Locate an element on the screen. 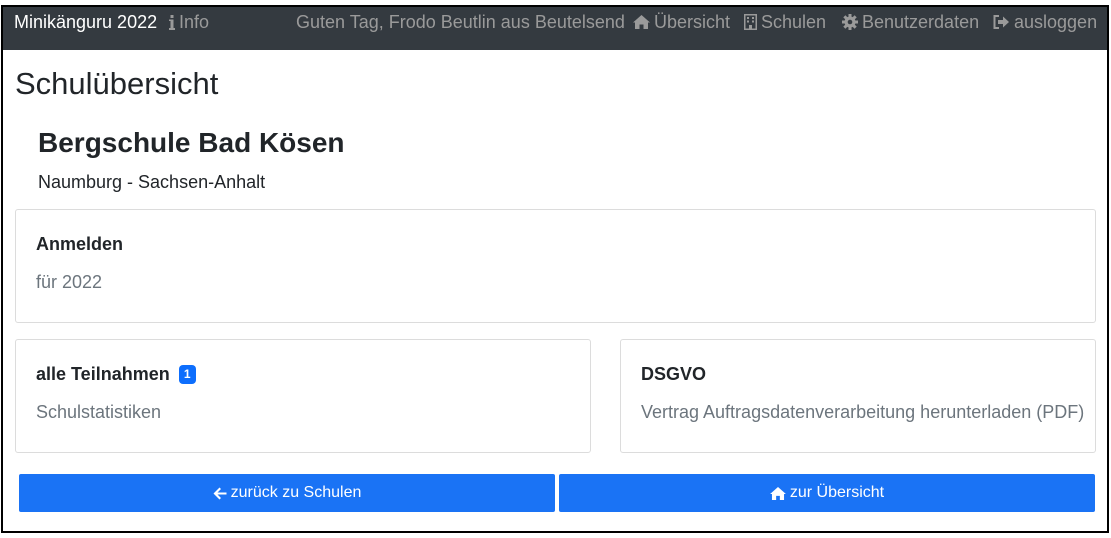 Image resolution: width=1111 pixels, height=538 pixels. to-overview-button: zur Übersicht is located at coordinates (827, 493).